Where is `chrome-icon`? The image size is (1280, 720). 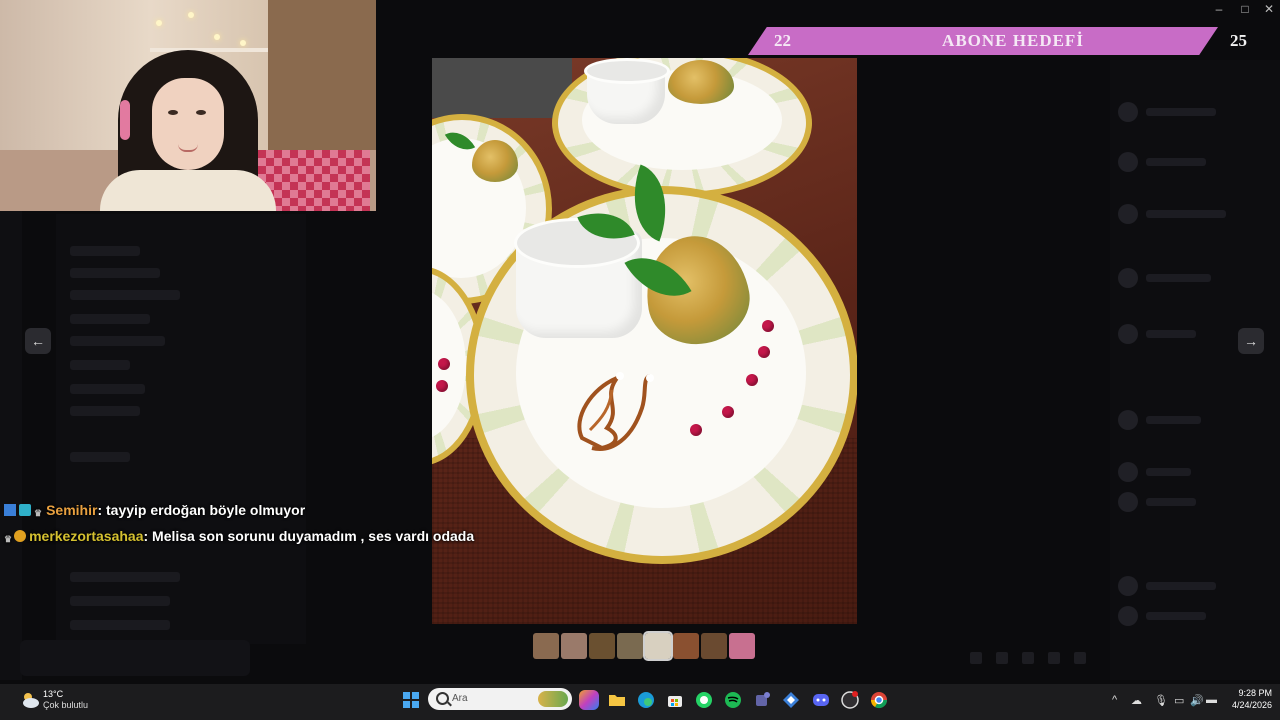
chrome-icon is located at coordinates (879, 700).